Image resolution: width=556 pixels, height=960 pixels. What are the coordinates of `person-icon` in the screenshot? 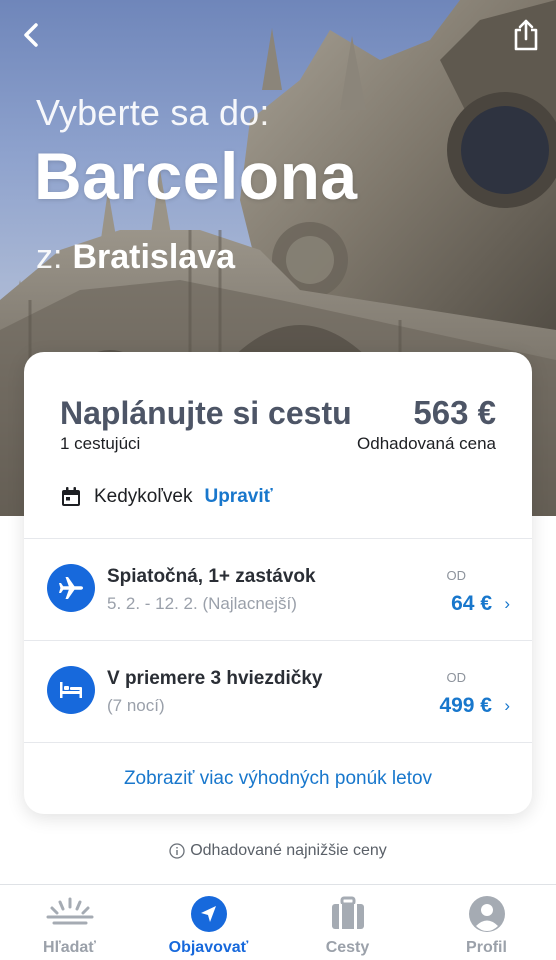 It's located at (486, 914).